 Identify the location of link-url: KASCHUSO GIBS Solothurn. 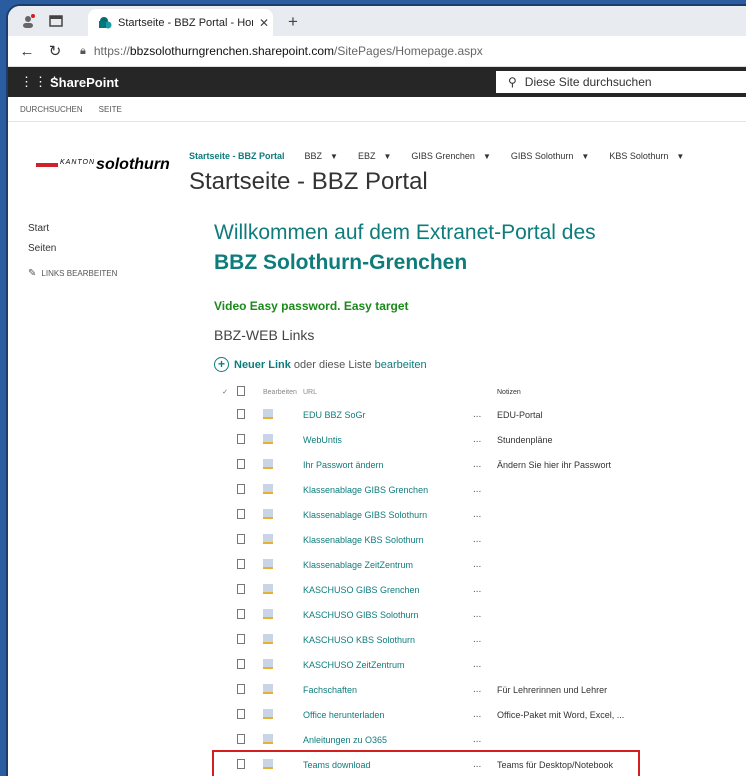
(361, 615).